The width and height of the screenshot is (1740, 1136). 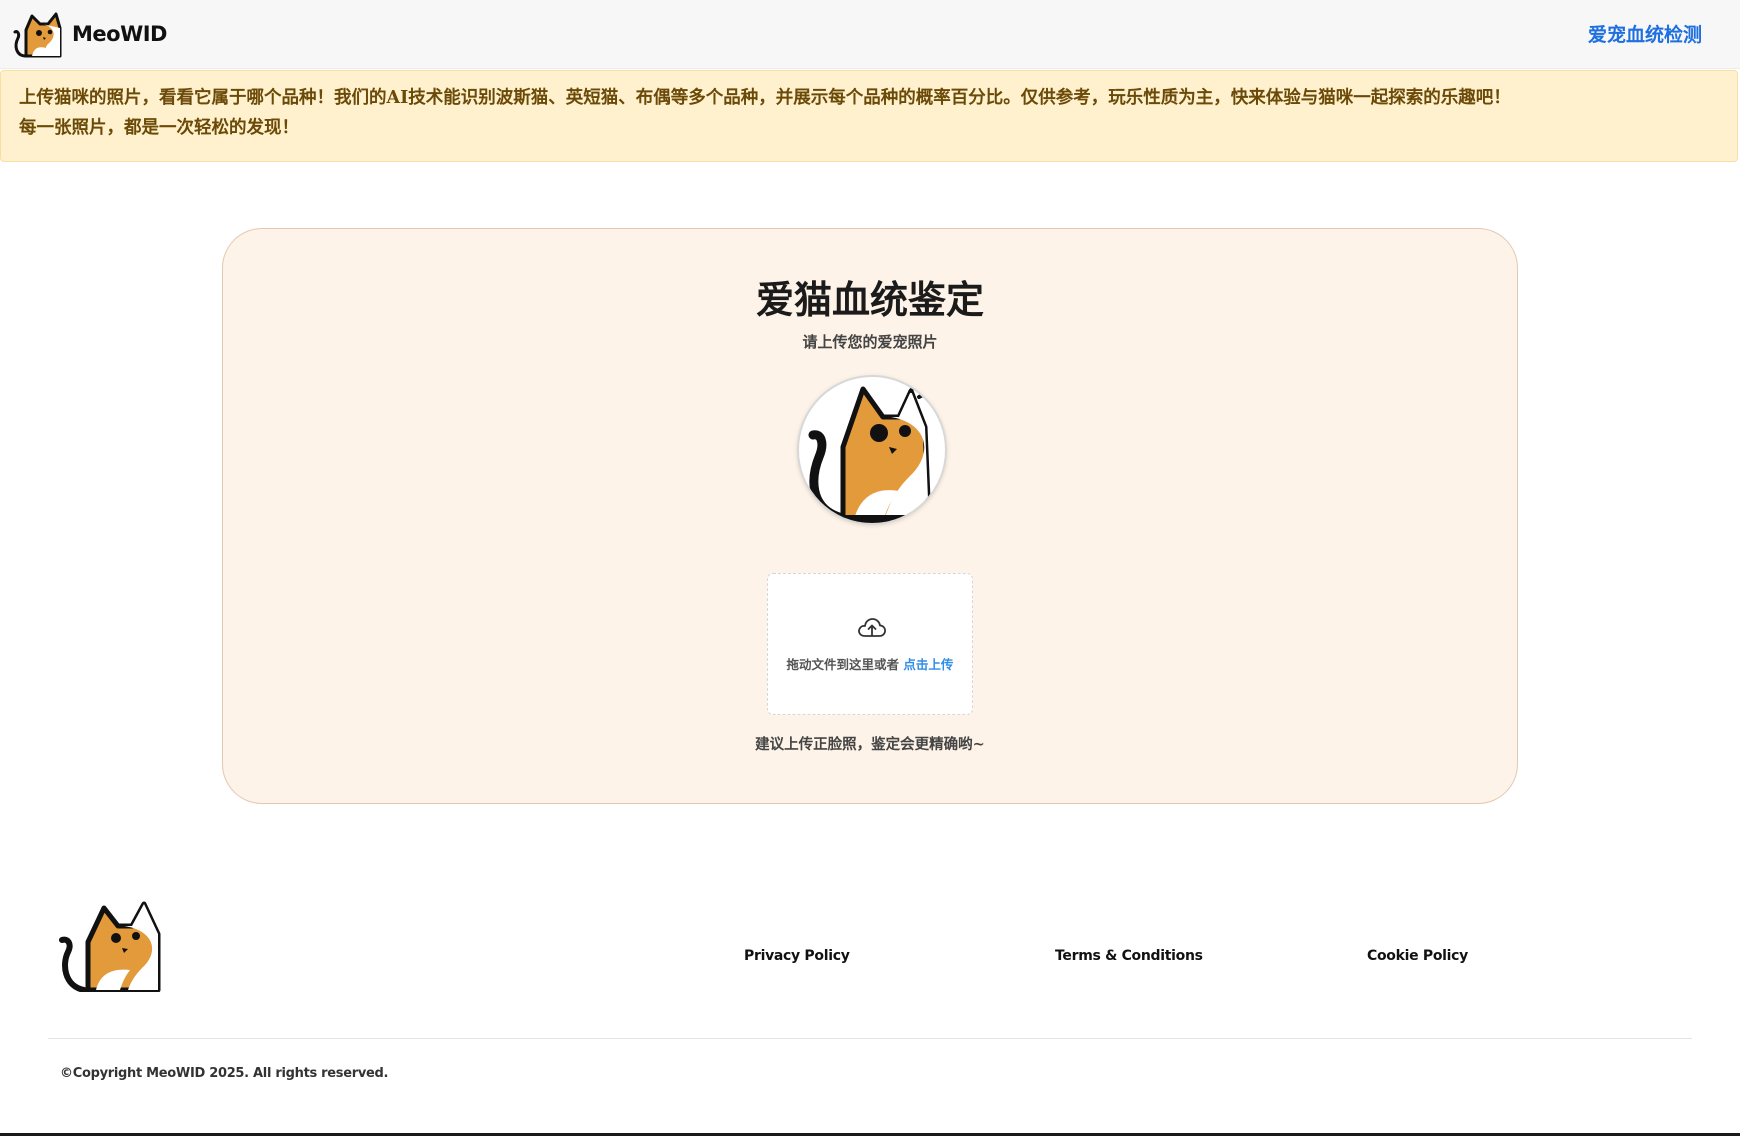 I want to click on dropzone-instruction: 拖动文件到这里或者, so click(x=843, y=664).